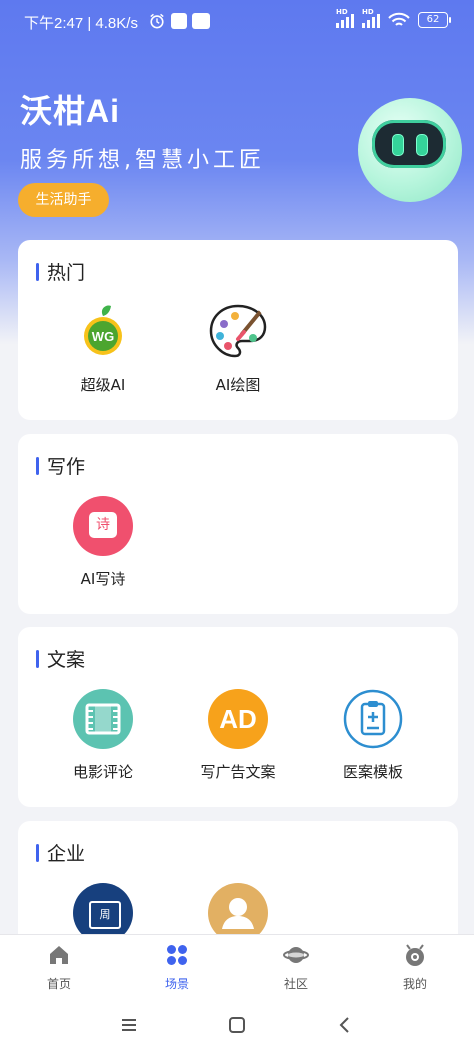  Describe the element at coordinates (59, 967) in the screenshot. I see `tab-home: 首页` at that location.